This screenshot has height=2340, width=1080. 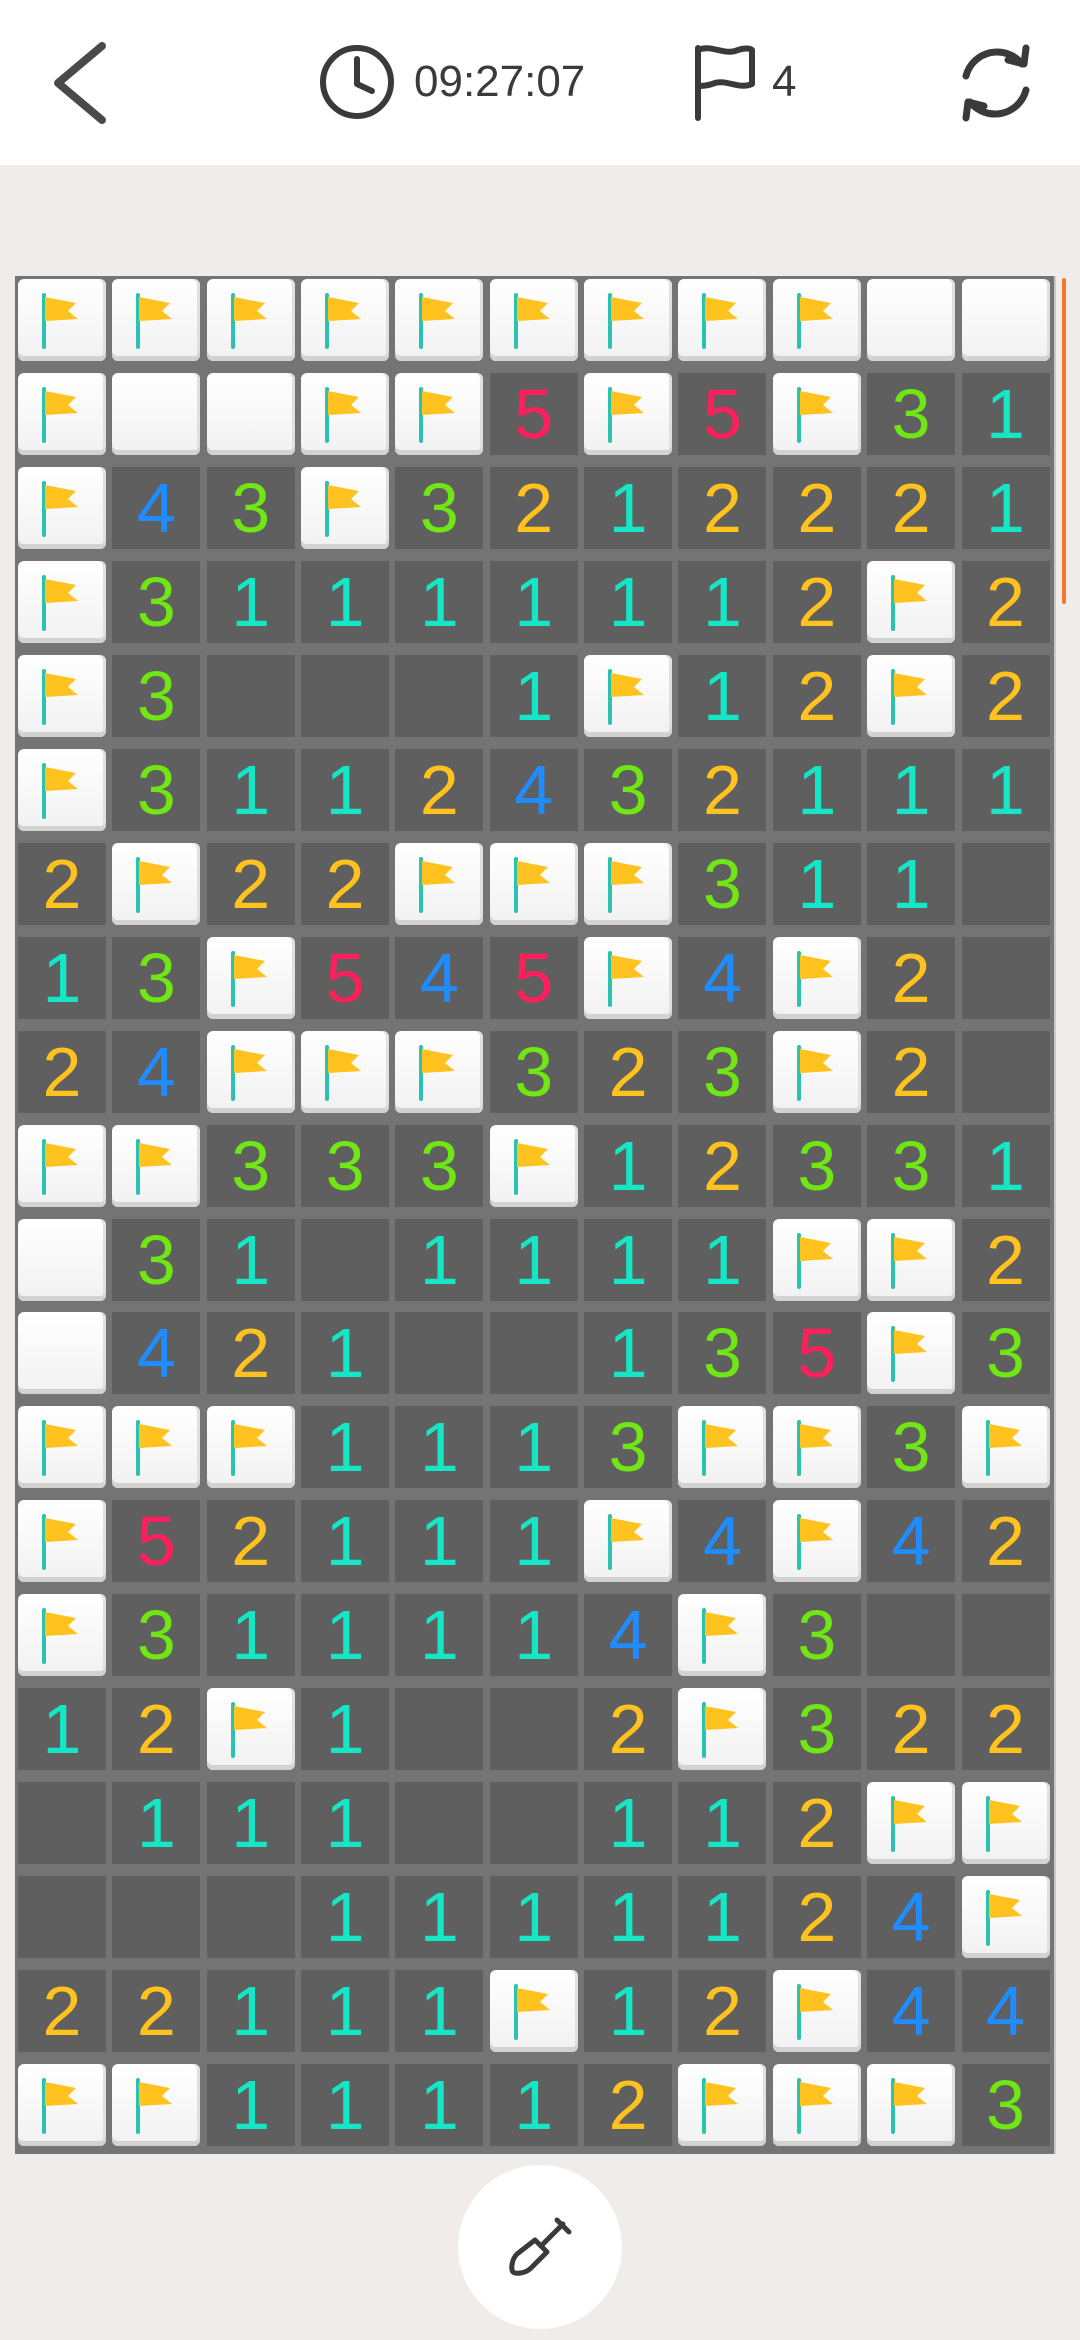 I want to click on scrollbar, so click(x=1064, y=441).